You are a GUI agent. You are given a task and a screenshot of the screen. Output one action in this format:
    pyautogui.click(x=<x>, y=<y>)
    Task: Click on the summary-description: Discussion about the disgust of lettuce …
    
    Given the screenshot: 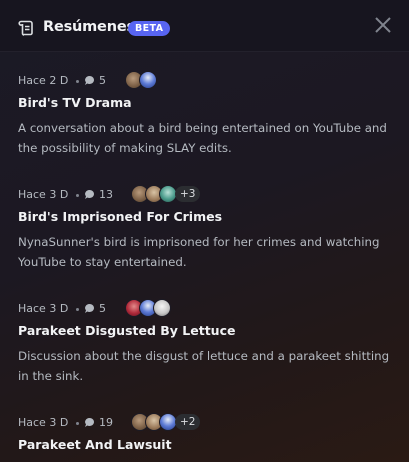 What is the action you would take?
    pyautogui.click(x=204, y=366)
    